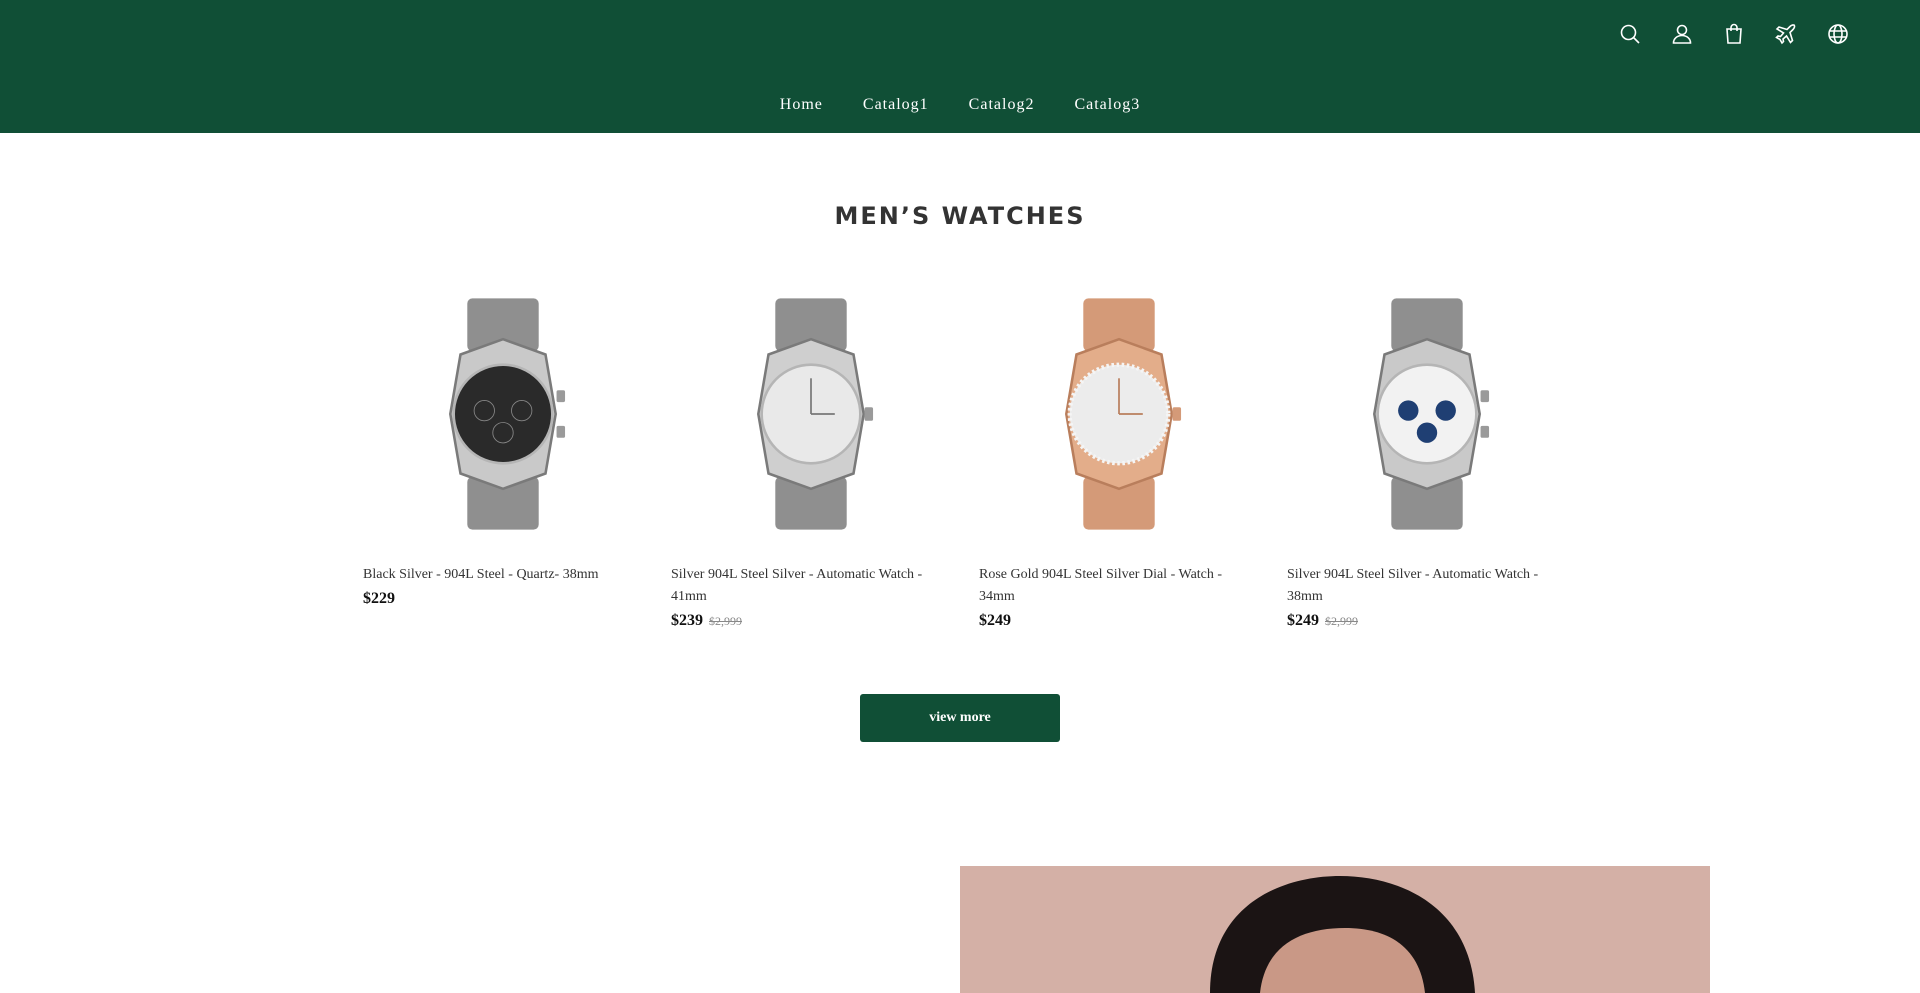  I want to click on account-icon, so click(1682, 34).